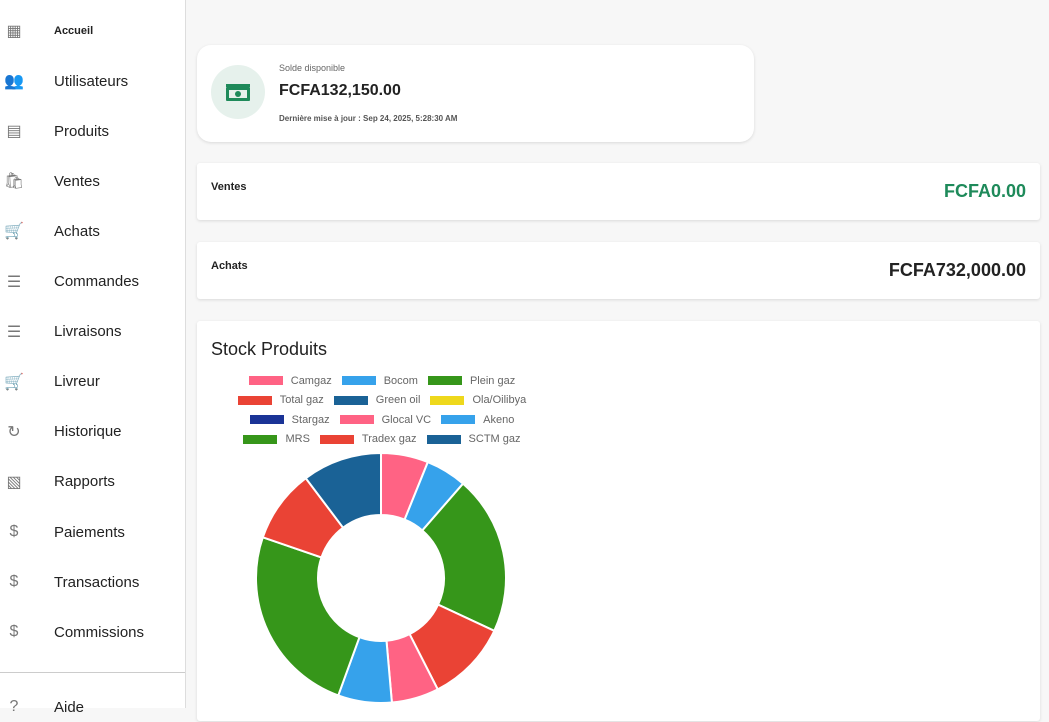  I want to click on sidebar-item-label: Paiements, so click(89, 532).